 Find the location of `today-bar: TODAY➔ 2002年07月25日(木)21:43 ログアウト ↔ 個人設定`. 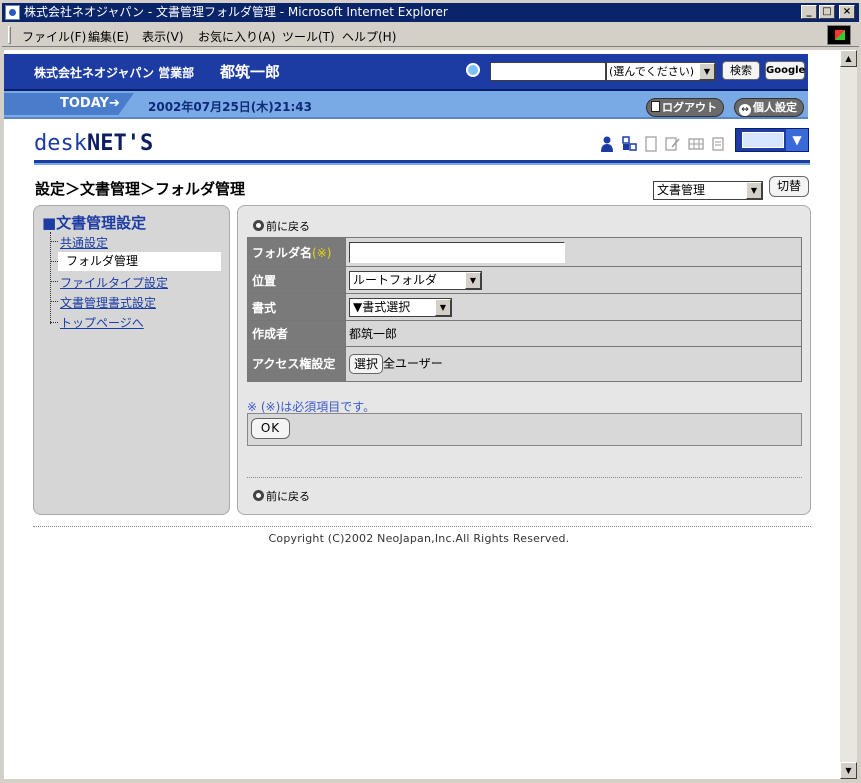

today-bar: TODAY➔ 2002年07月25日(木)21:43 ログアウト ↔ 個人設定 is located at coordinates (406, 105).